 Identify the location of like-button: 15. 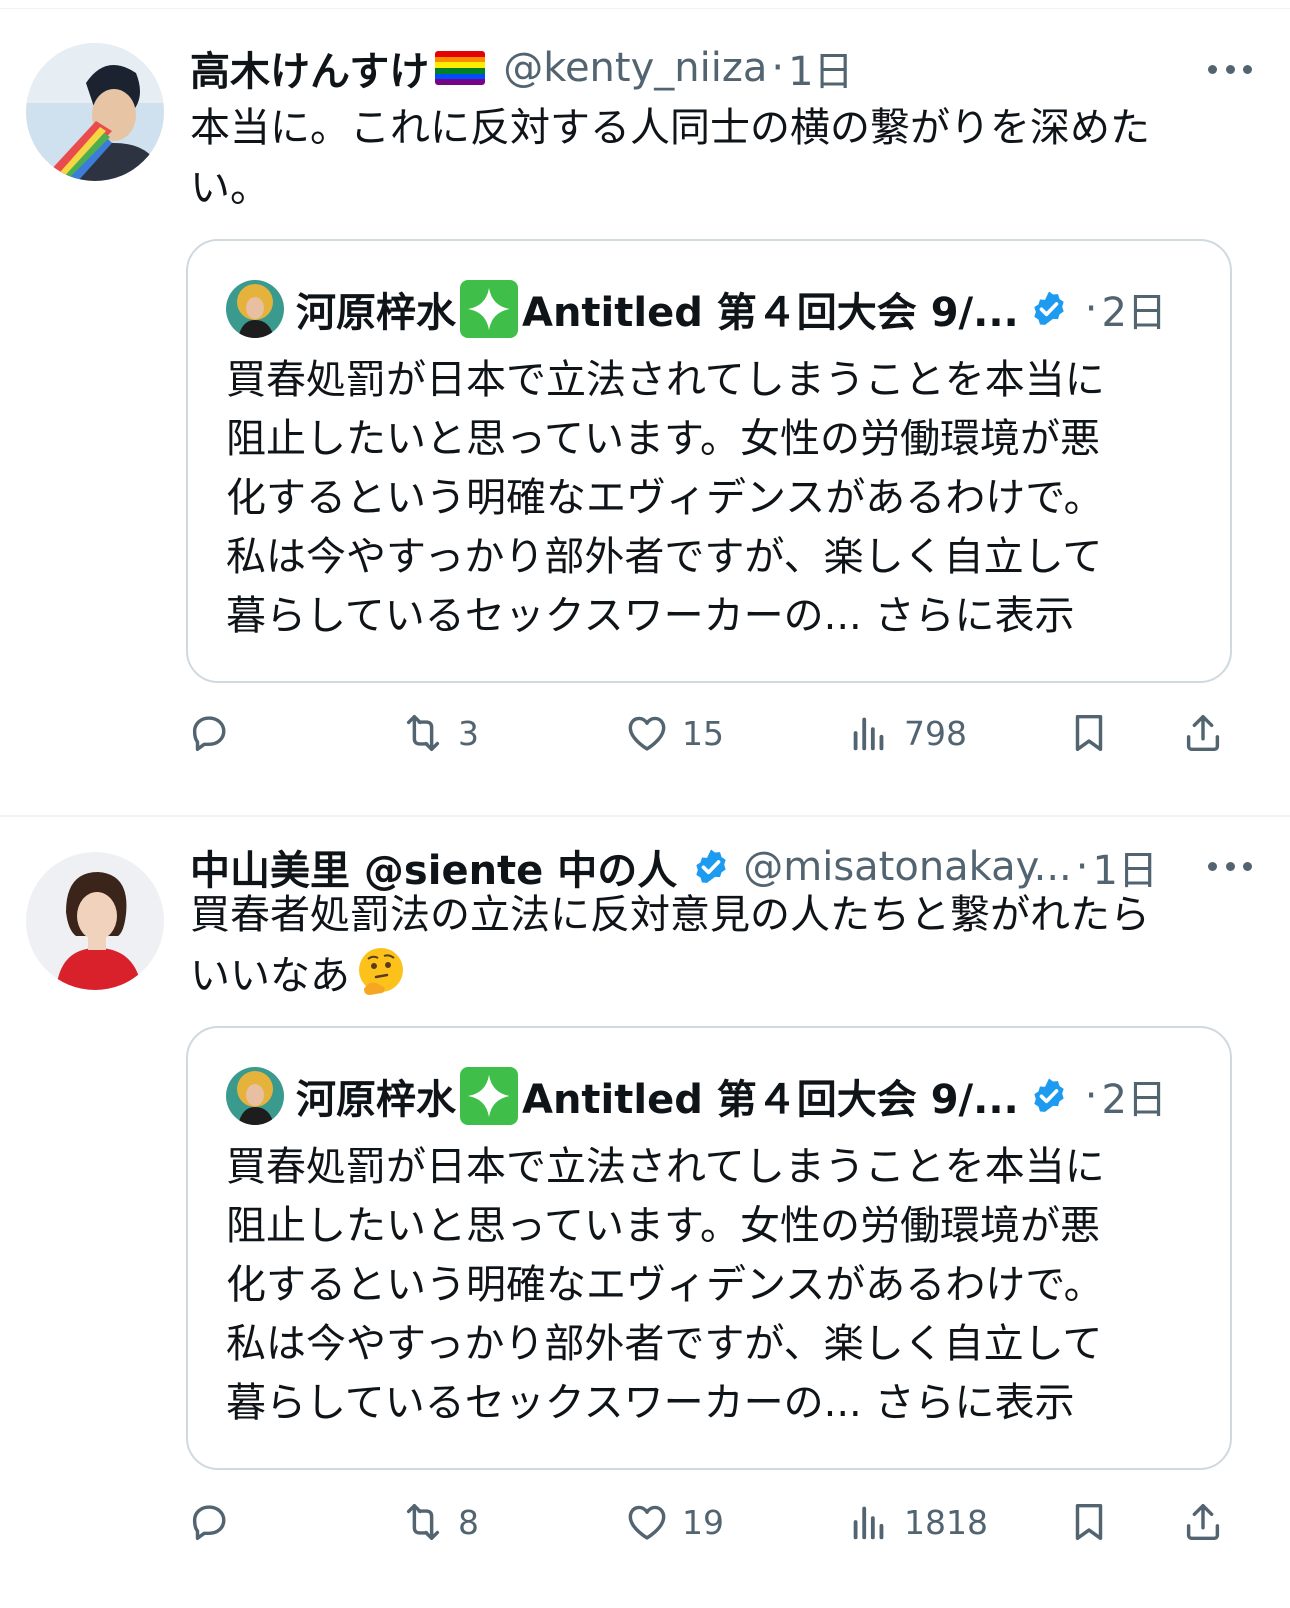
(674, 733).